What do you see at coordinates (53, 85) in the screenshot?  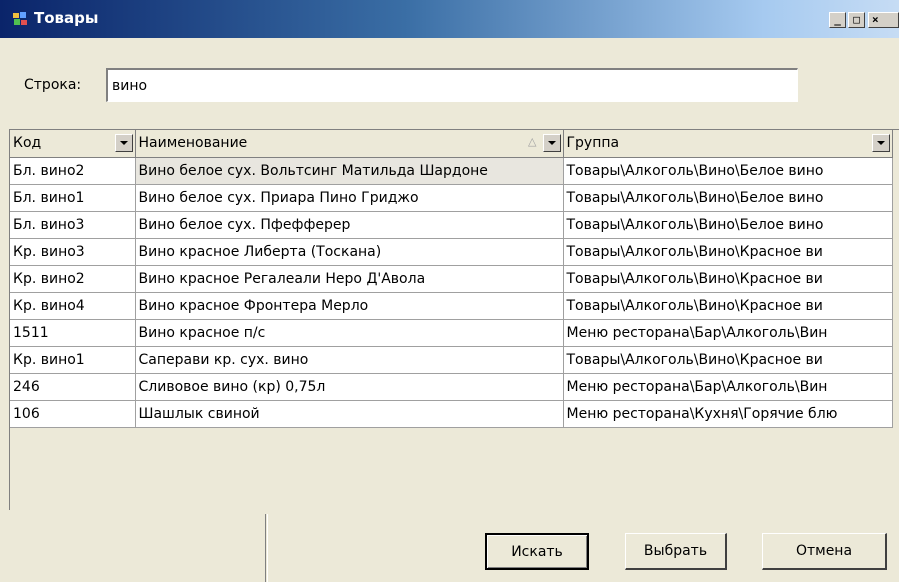 I see `search-label: Строка:` at bounding box center [53, 85].